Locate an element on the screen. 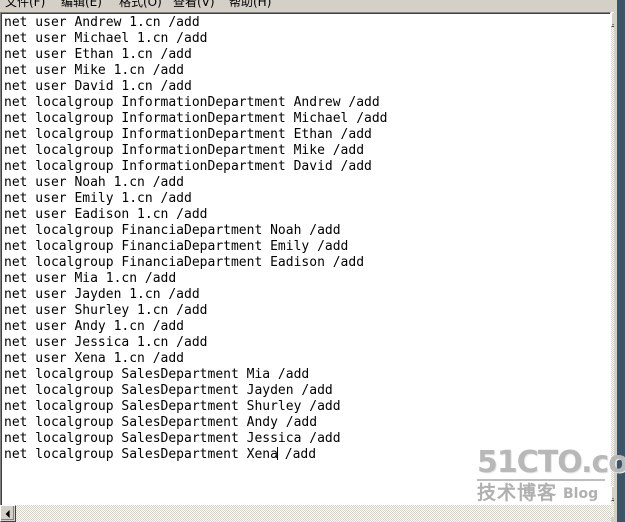  code-line: net user Emily 1.cn /add is located at coordinates (98, 198).